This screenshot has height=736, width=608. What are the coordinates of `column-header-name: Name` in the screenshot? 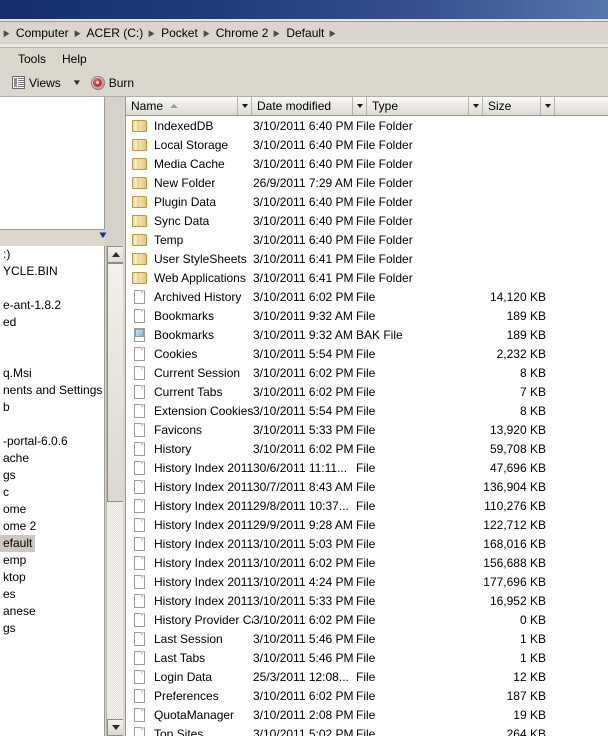 It's located at (182, 106).